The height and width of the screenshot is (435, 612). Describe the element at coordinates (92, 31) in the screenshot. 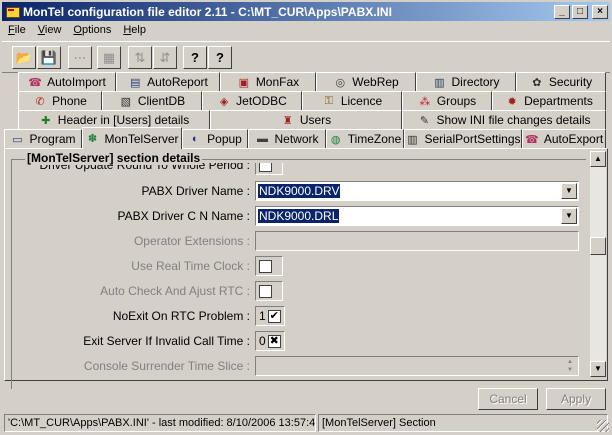

I see `menu-options: Options` at that location.